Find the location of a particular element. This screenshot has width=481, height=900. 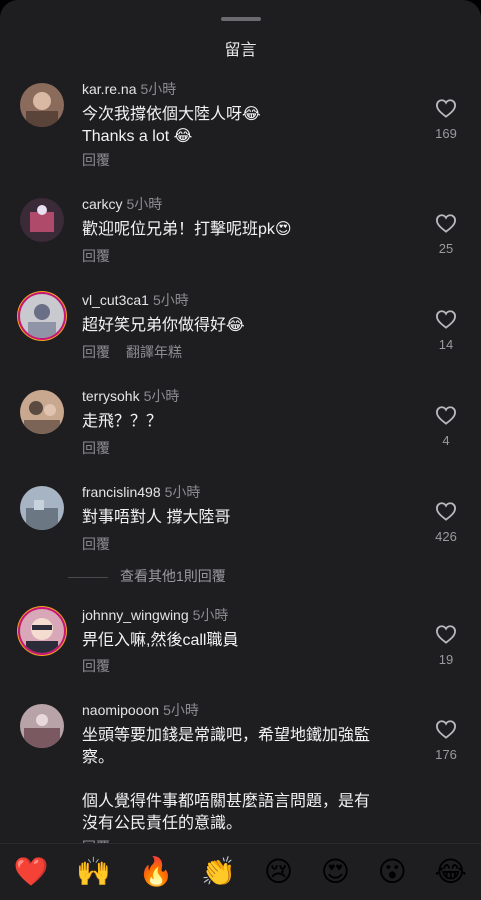

crying-emoji-button: 😢 is located at coordinates (278, 872).